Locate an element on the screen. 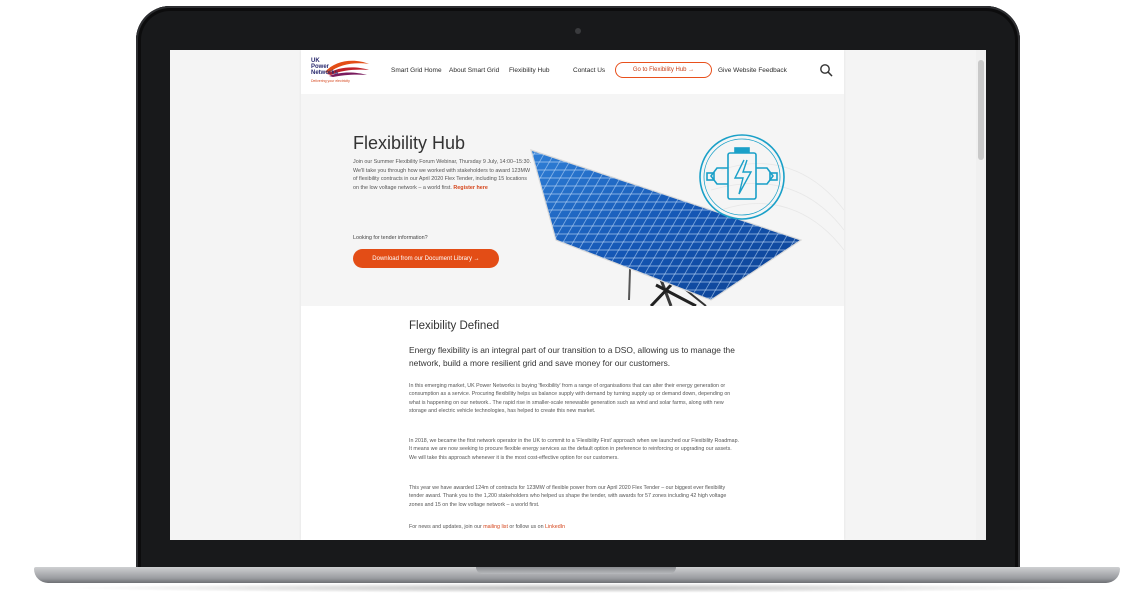 The height and width of the screenshot is (603, 1148). download-document-library-button: Download from our Document Library → is located at coordinates (426, 258).